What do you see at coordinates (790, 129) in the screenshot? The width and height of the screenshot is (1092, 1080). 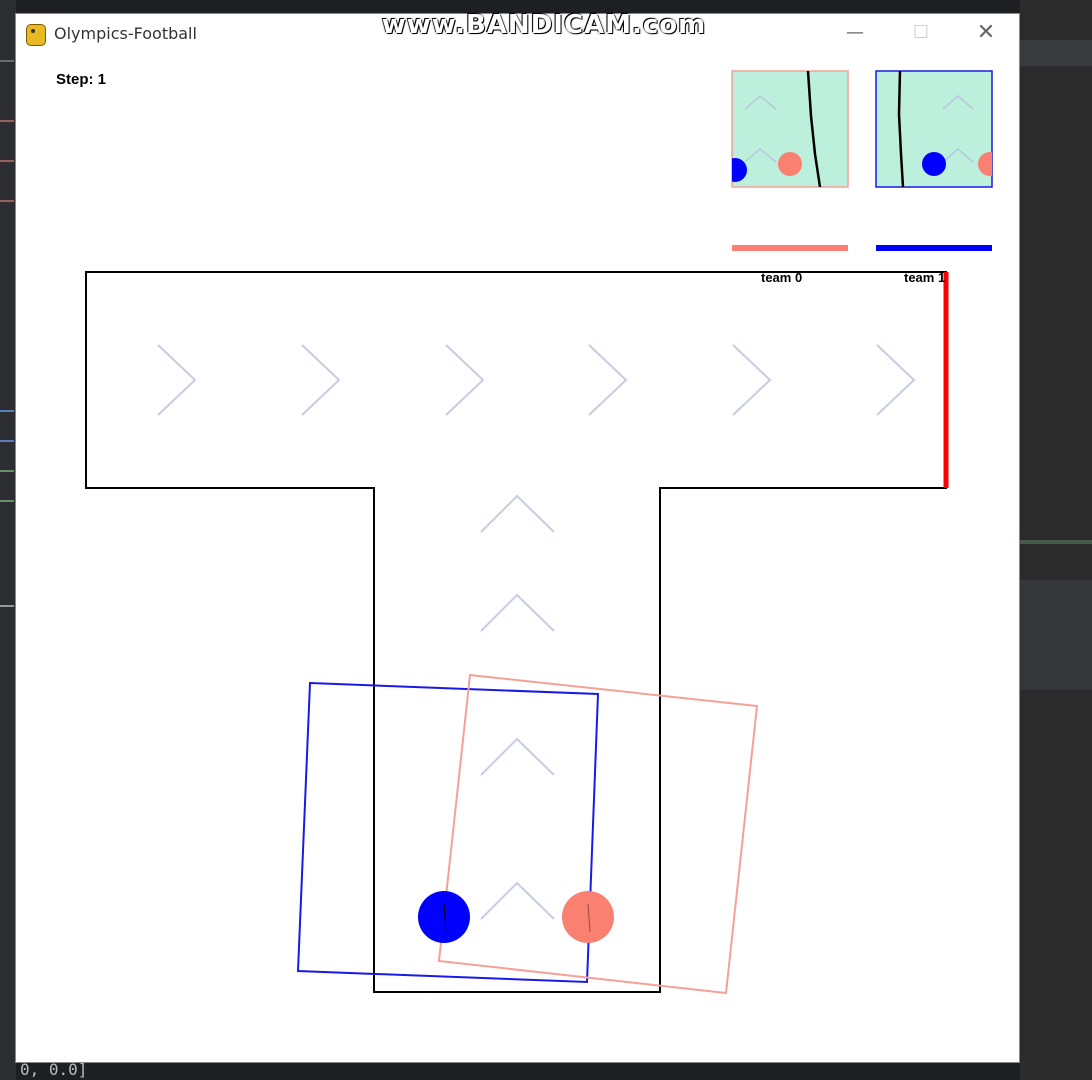 I see `team-0-agent-view` at bounding box center [790, 129].